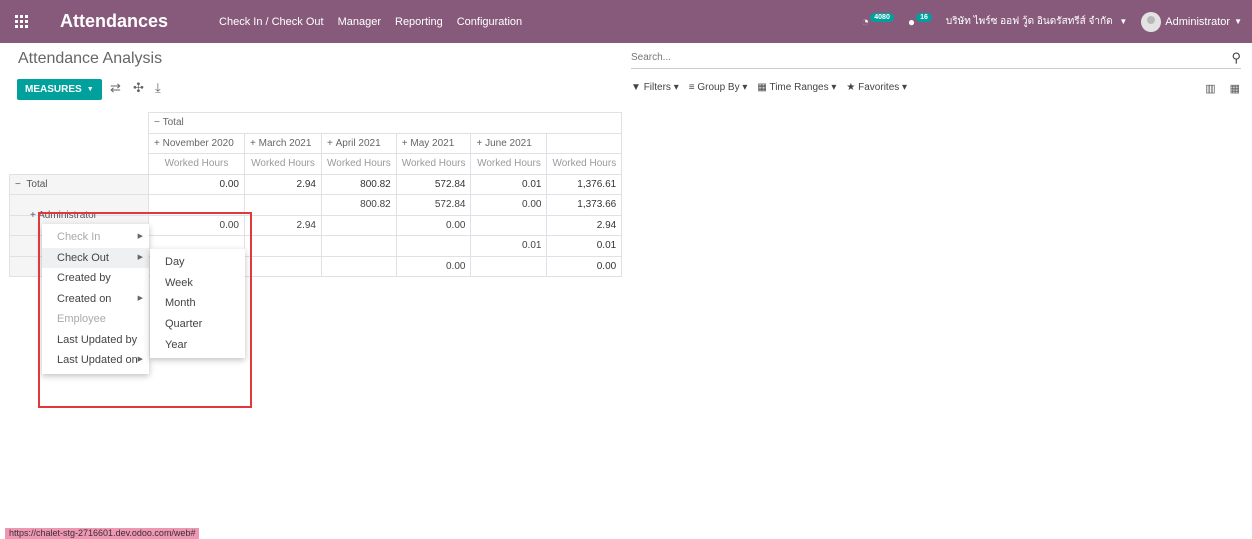  What do you see at coordinates (79, 184) in the screenshot?
I see `row-header-total: − Total` at bounding box center [79, 184].